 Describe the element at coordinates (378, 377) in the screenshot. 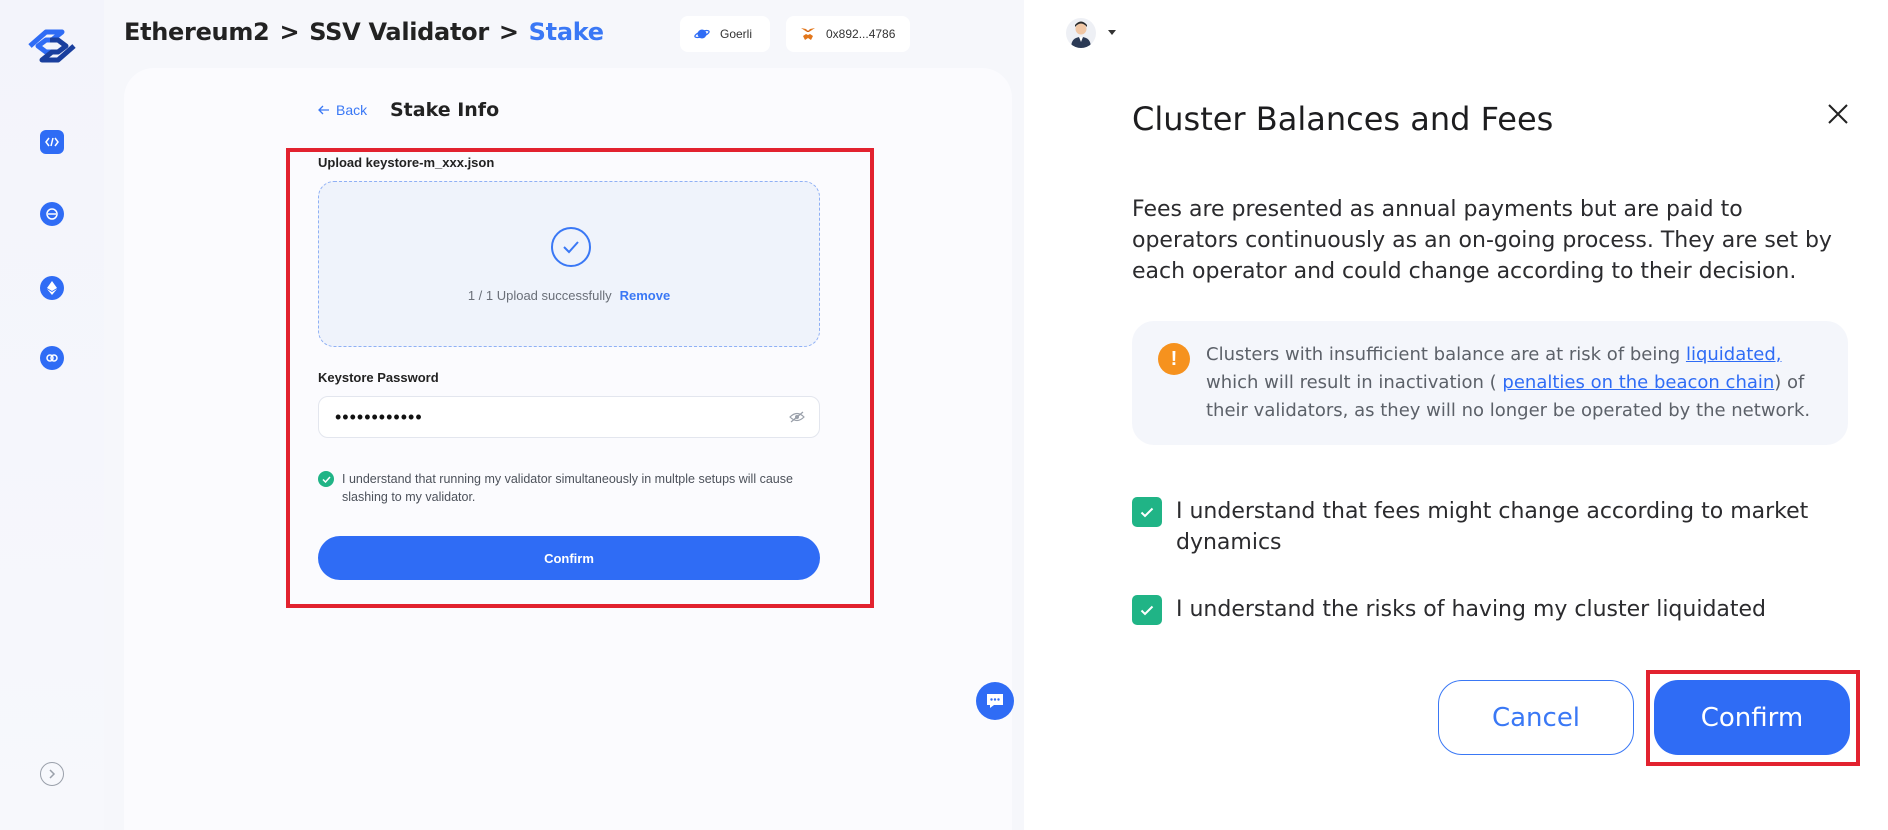

I see `password-label: Keystore Password` at that location.